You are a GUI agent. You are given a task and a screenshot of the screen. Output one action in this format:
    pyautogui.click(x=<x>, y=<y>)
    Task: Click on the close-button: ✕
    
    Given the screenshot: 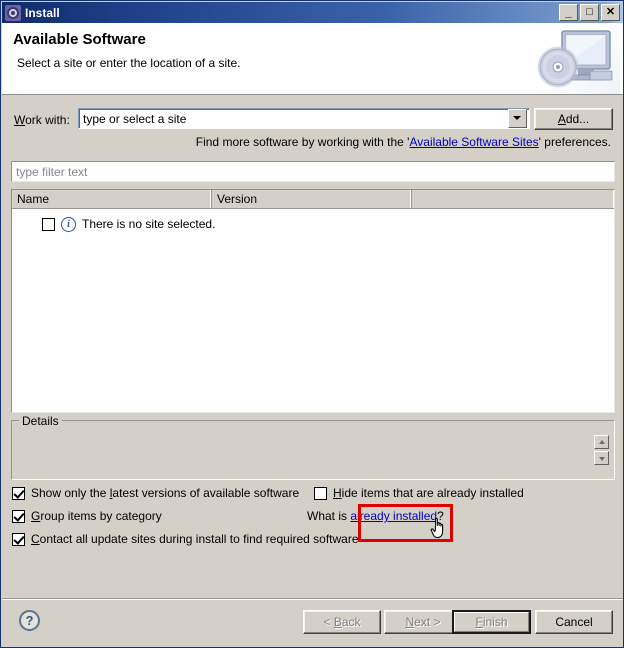 What is the action you would take?
    pyautogui.click(x=610, y=12)
    